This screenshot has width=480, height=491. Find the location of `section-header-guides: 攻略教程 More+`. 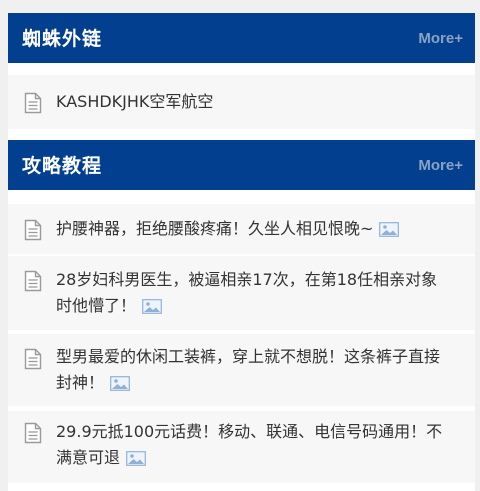

section-header-guides: 攻略教程 More+ is located at coordinates (241, 165).